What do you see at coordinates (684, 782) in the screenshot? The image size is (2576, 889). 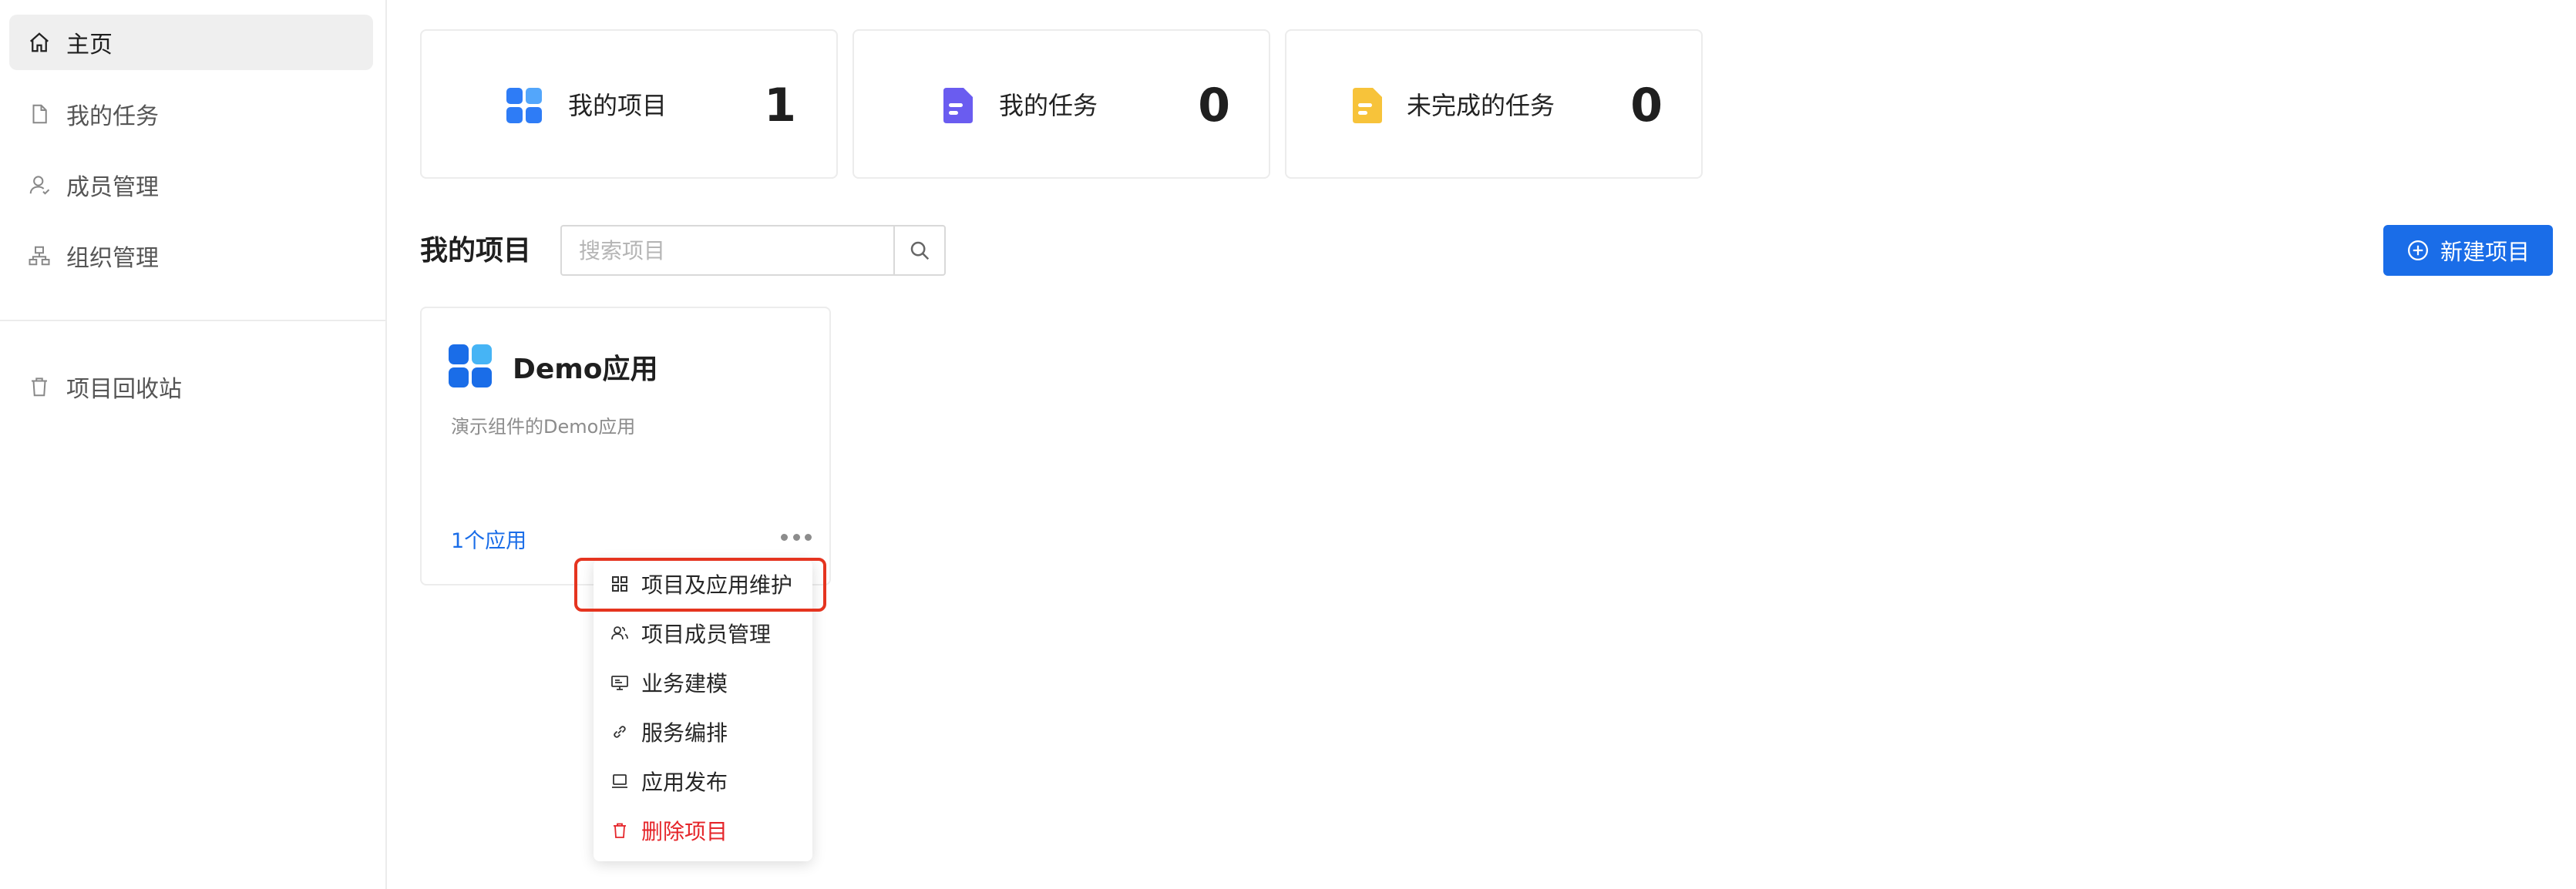 I see `menu-item-label: 应用发布` at bounding box center [684, 782].